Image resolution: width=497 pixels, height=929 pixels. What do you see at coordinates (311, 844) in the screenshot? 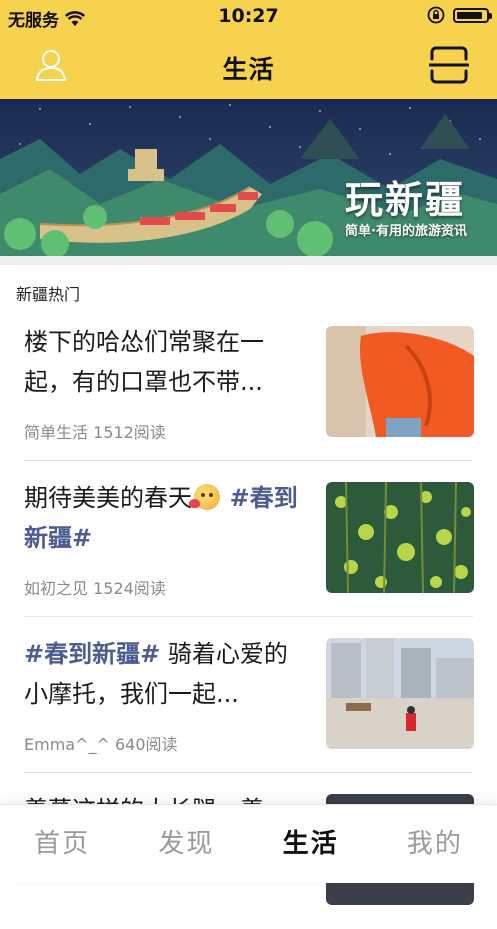
I see `tab-life: 生活` at bounding box center [311, 844].